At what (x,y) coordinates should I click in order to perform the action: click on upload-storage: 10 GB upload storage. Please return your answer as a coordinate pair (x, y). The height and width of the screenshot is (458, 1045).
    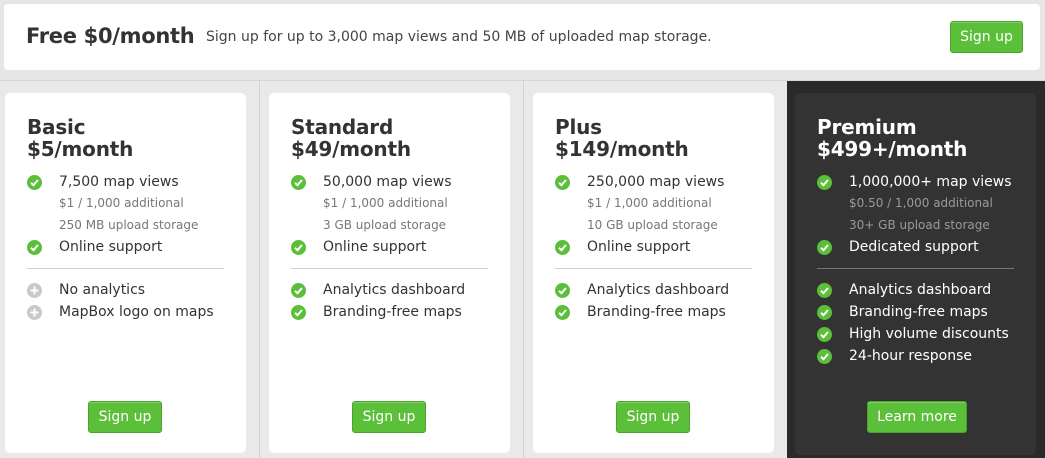
    Looking at the image, I should click on (652, 225).